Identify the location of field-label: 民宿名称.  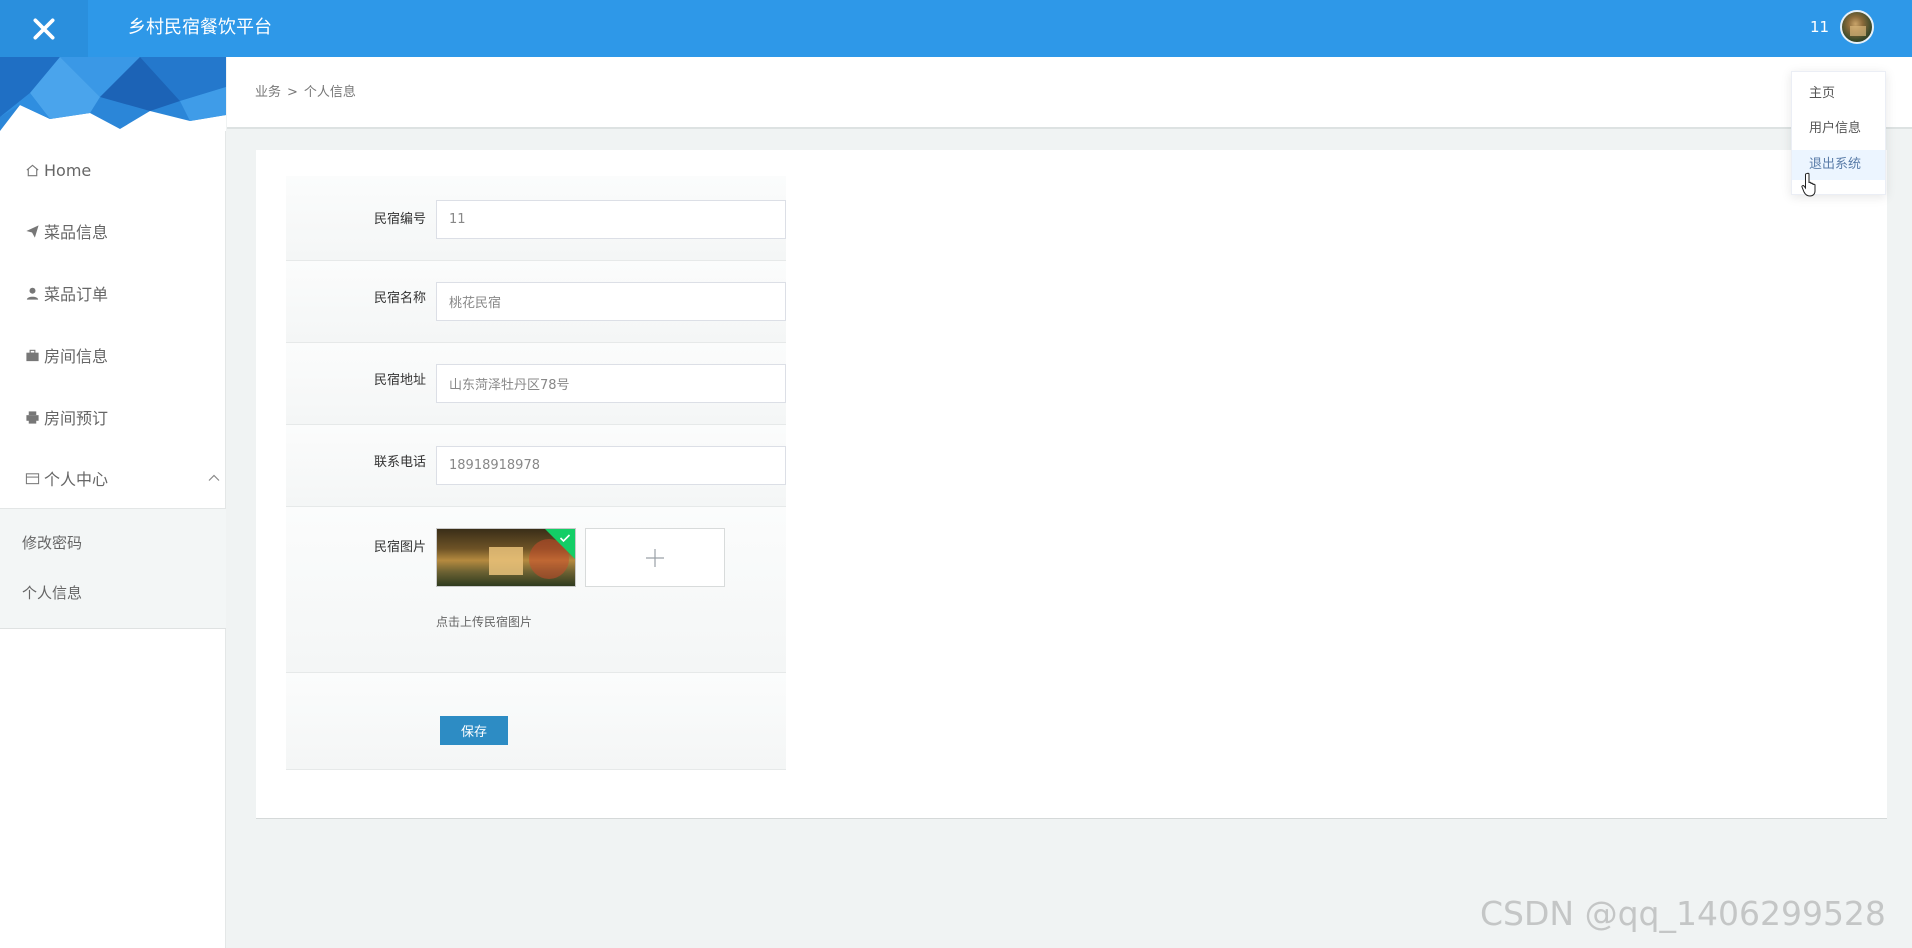
(399, 298).